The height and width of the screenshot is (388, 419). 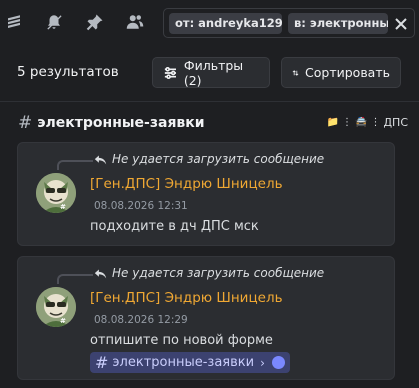 I want to click on channel-title: # электронные-заявки, so click(x=111, y=123).